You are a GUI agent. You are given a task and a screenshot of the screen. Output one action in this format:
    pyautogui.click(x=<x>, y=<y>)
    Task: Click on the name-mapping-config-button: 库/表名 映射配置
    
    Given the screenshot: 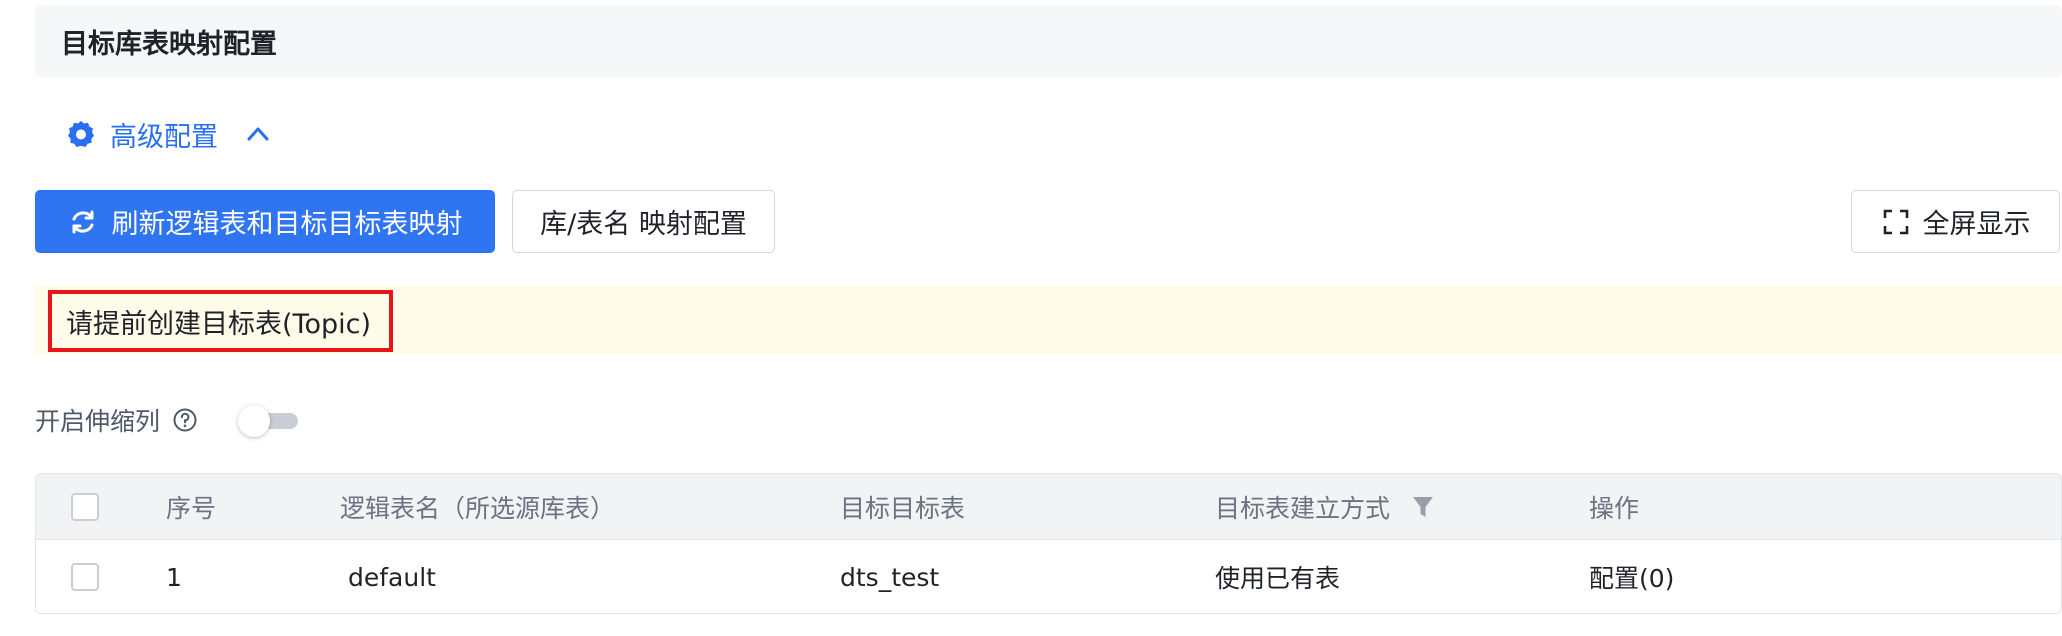 What is the action you would take?
    pyautogui.click(x=643, y=221)
    